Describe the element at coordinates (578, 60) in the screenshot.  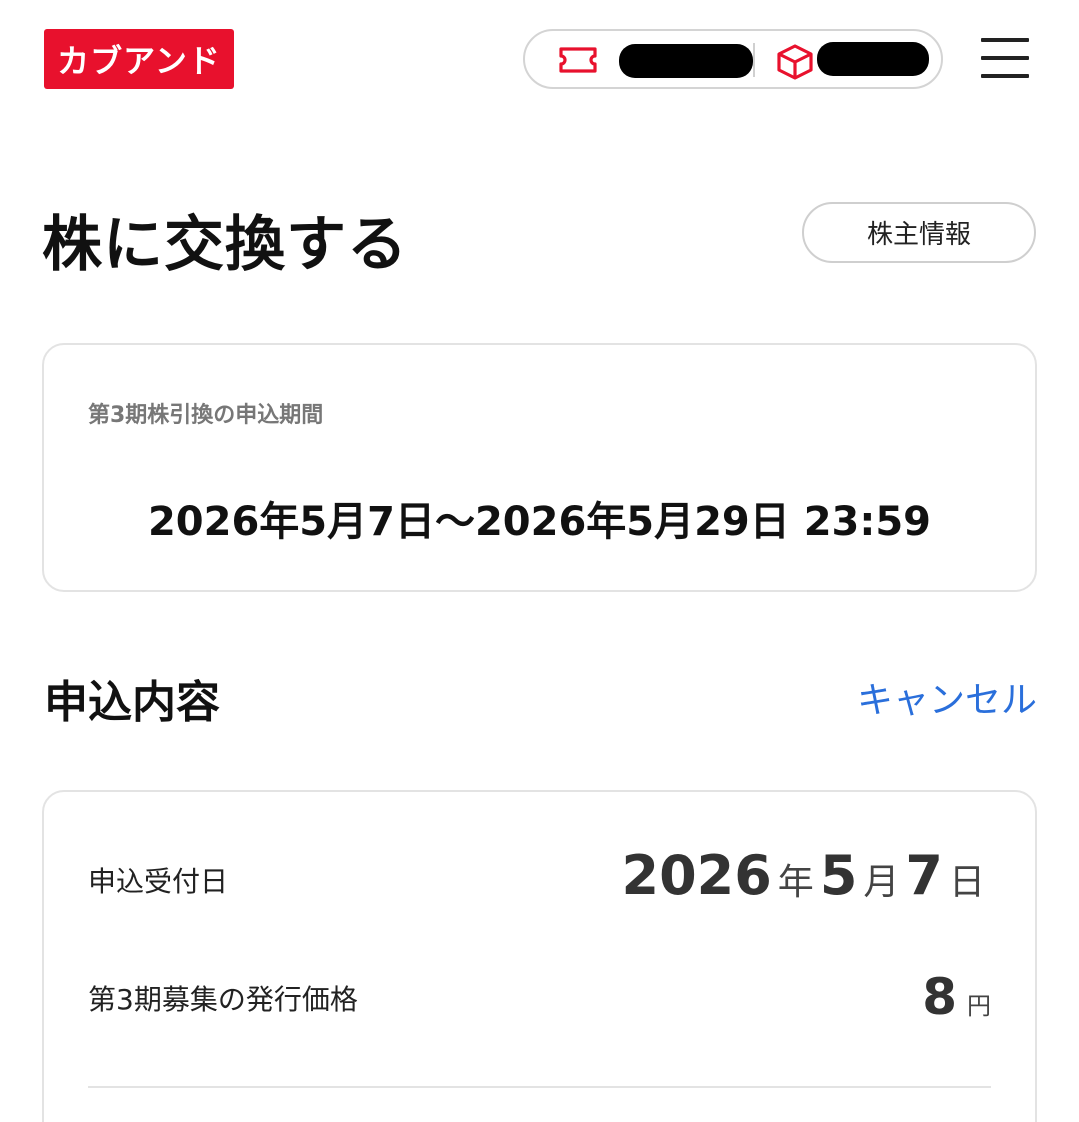
I see `ticket-icon` at that location.